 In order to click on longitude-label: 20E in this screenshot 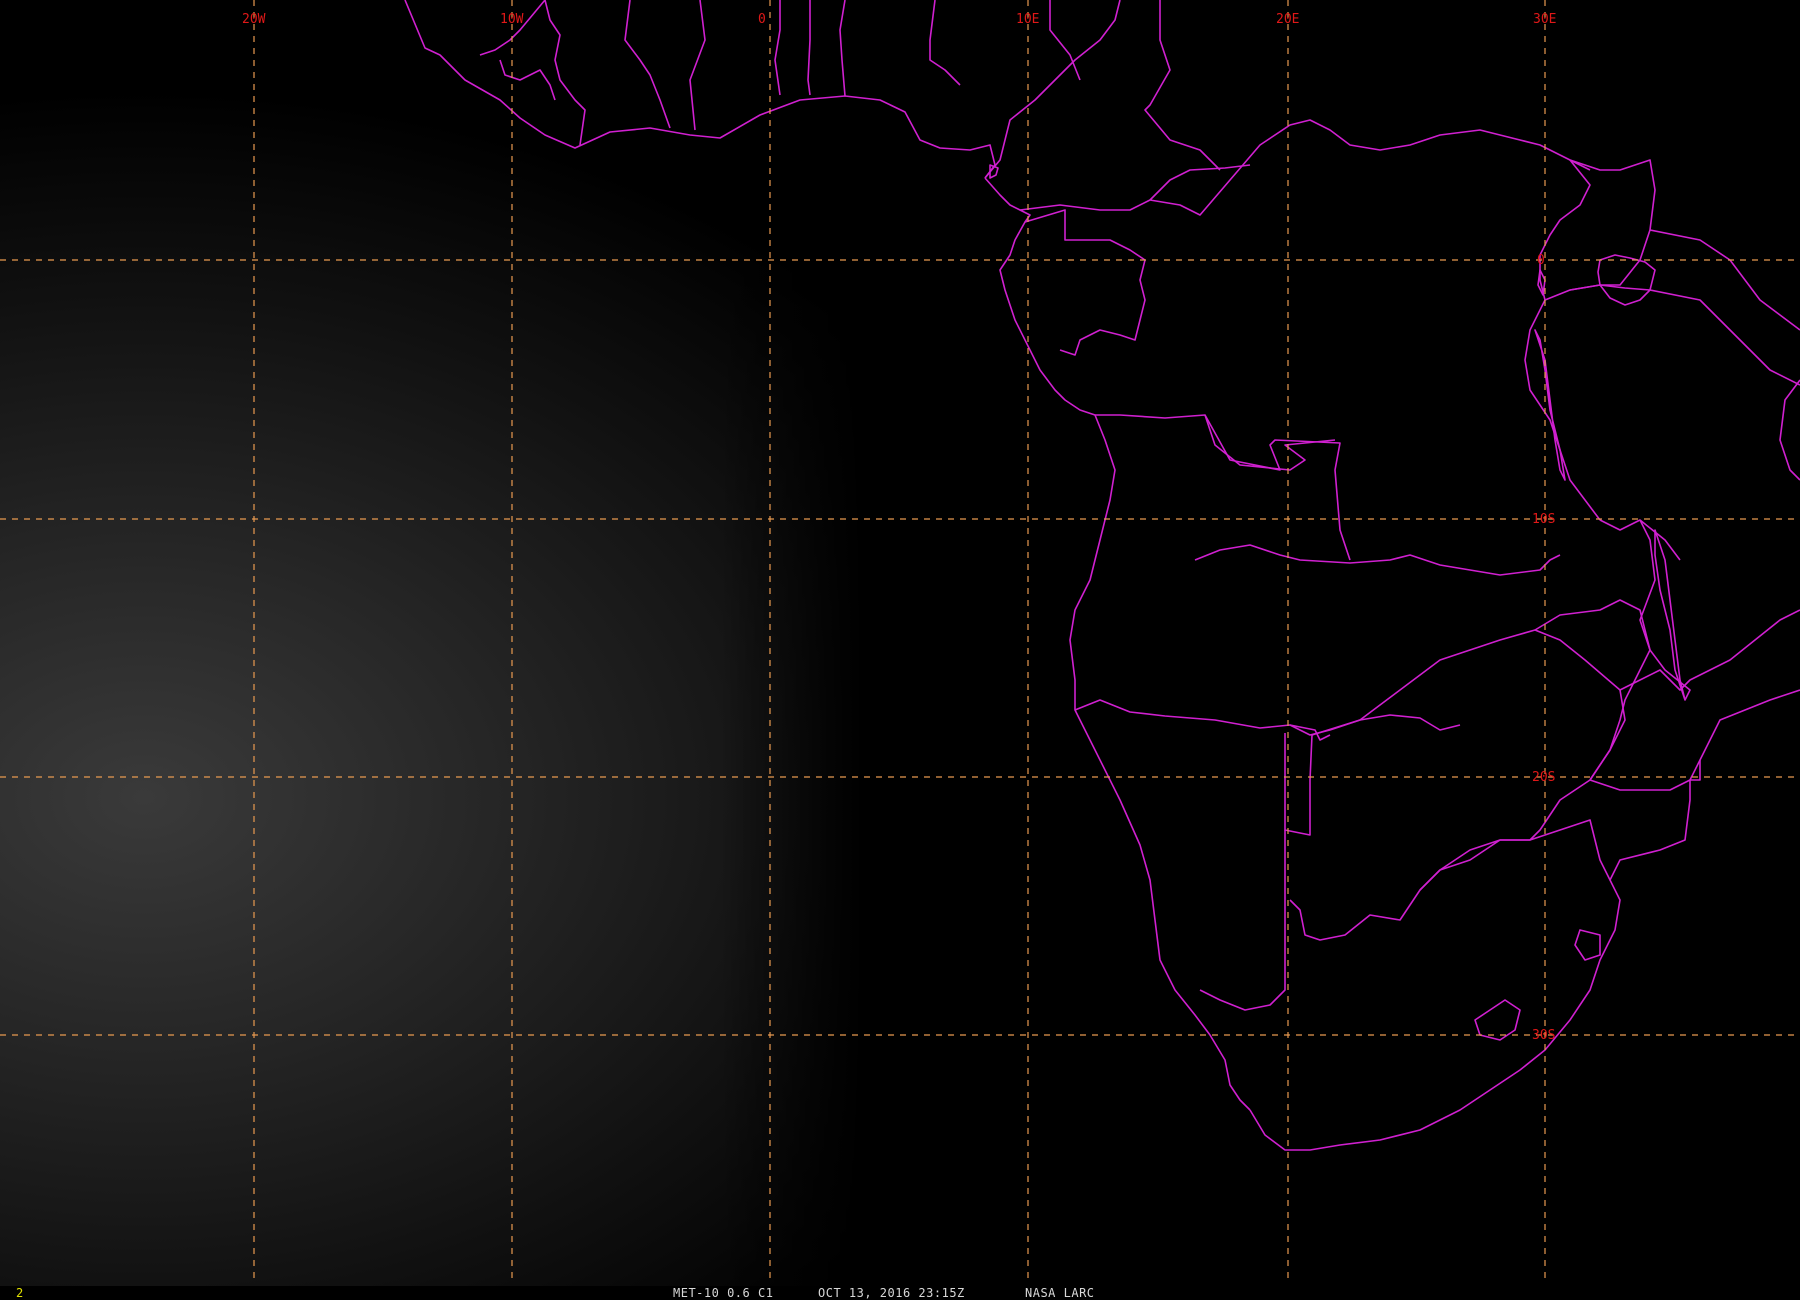, I will do `click(1287, 19)`.